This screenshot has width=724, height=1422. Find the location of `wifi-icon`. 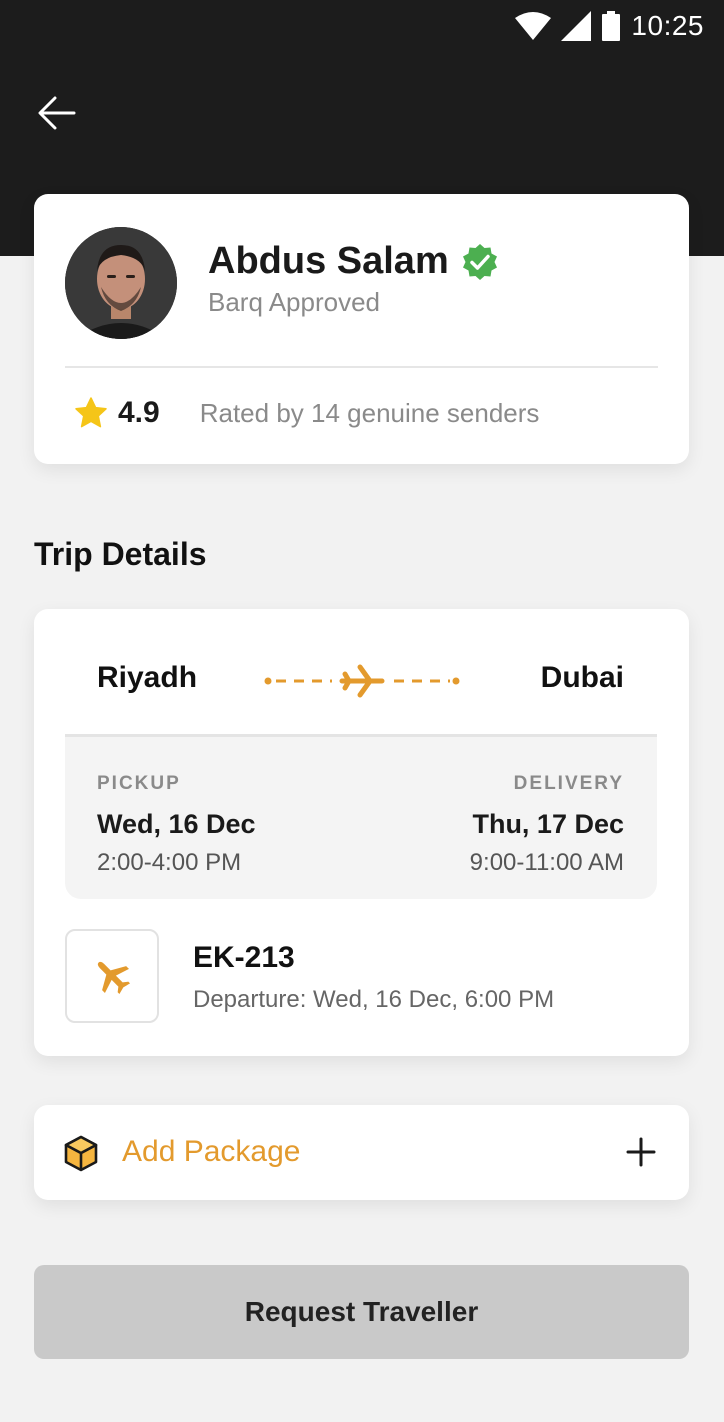

wifi-icon is located at coordinates (533, 26).